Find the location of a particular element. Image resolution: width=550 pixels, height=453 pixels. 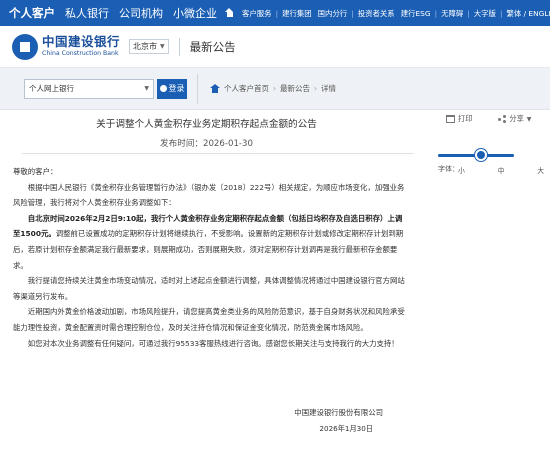

share-icon is located at coordinates (502, 119).